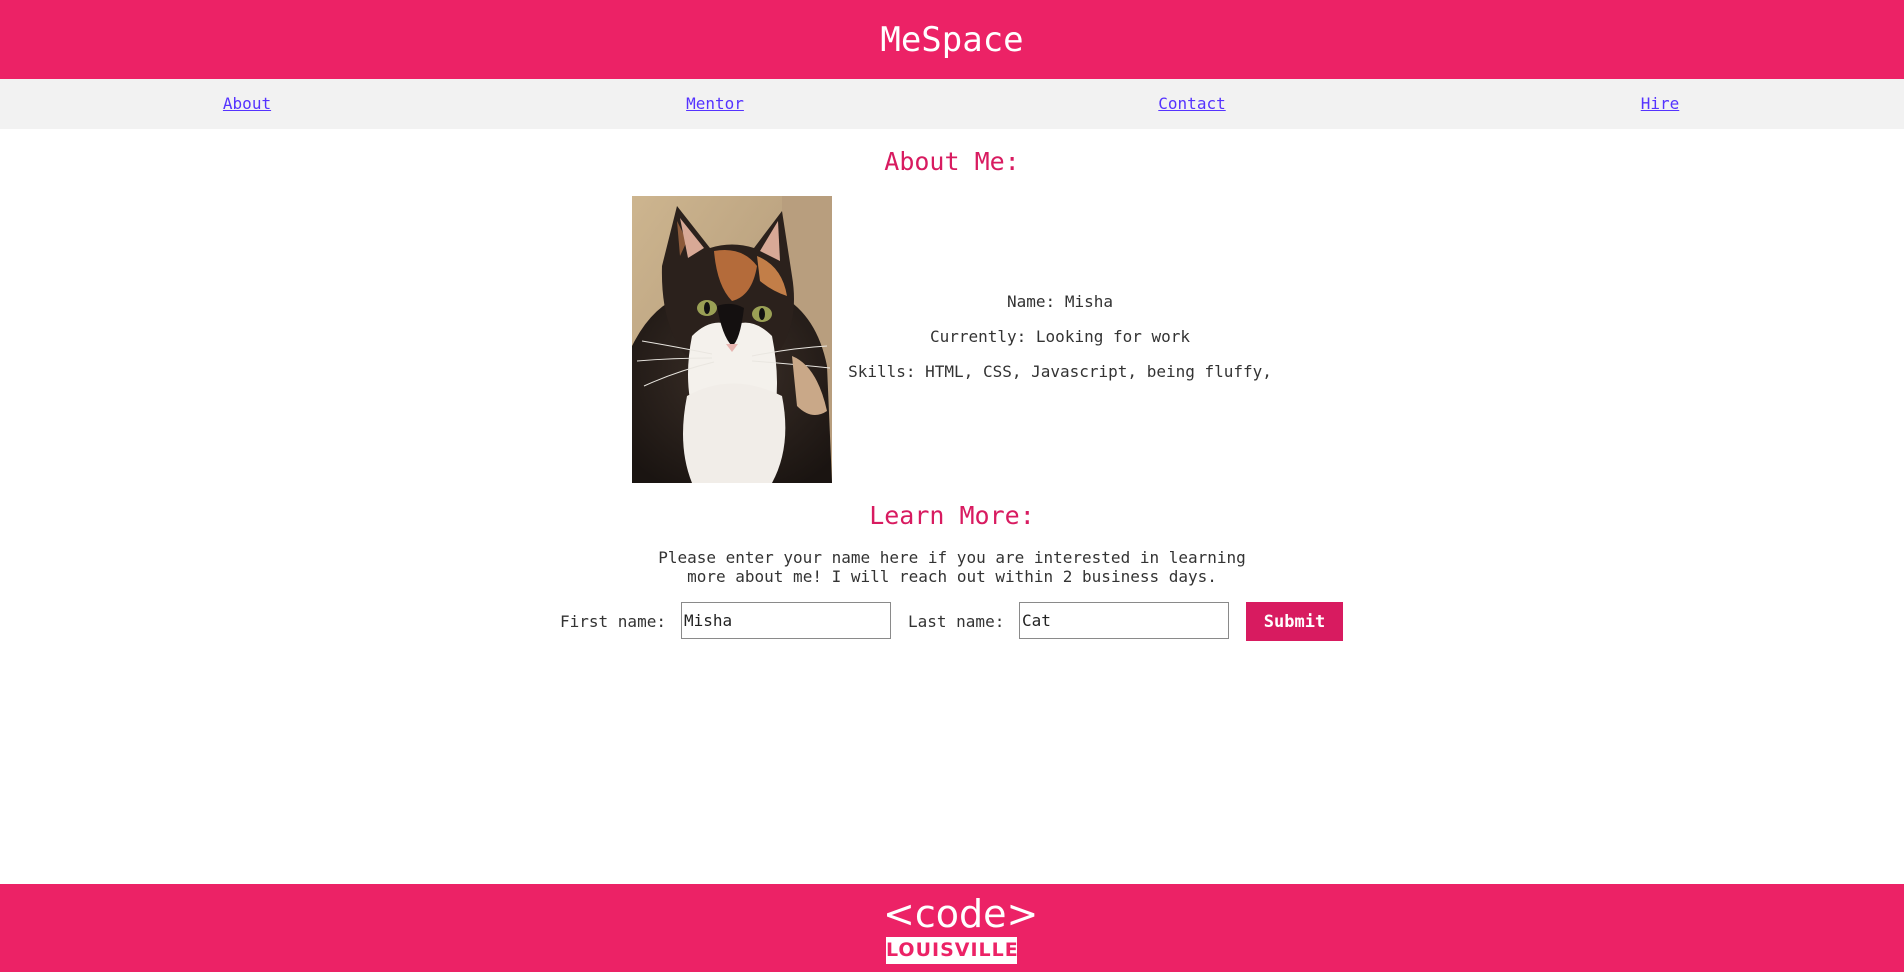  Describe the element at coordinates (1060, 301) in the screenshot. I see `profile-name: Name: Misha` at that location.